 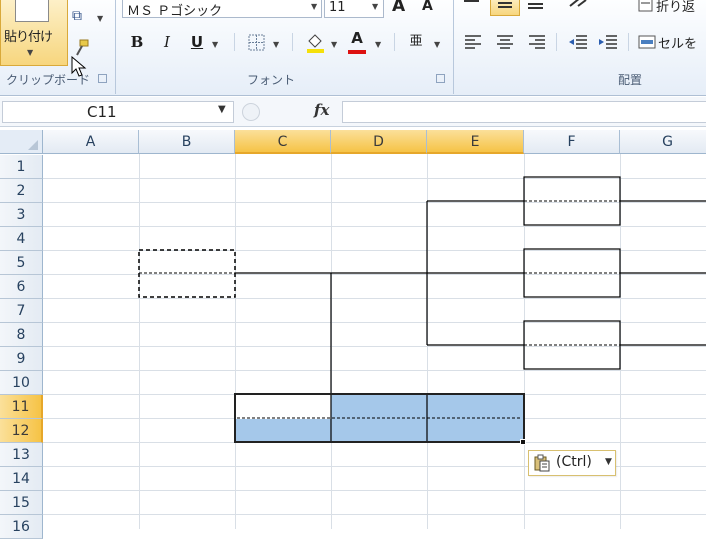 I want to click on phonetic-dropdown-icon: ▼, so click(x=437, y=44).